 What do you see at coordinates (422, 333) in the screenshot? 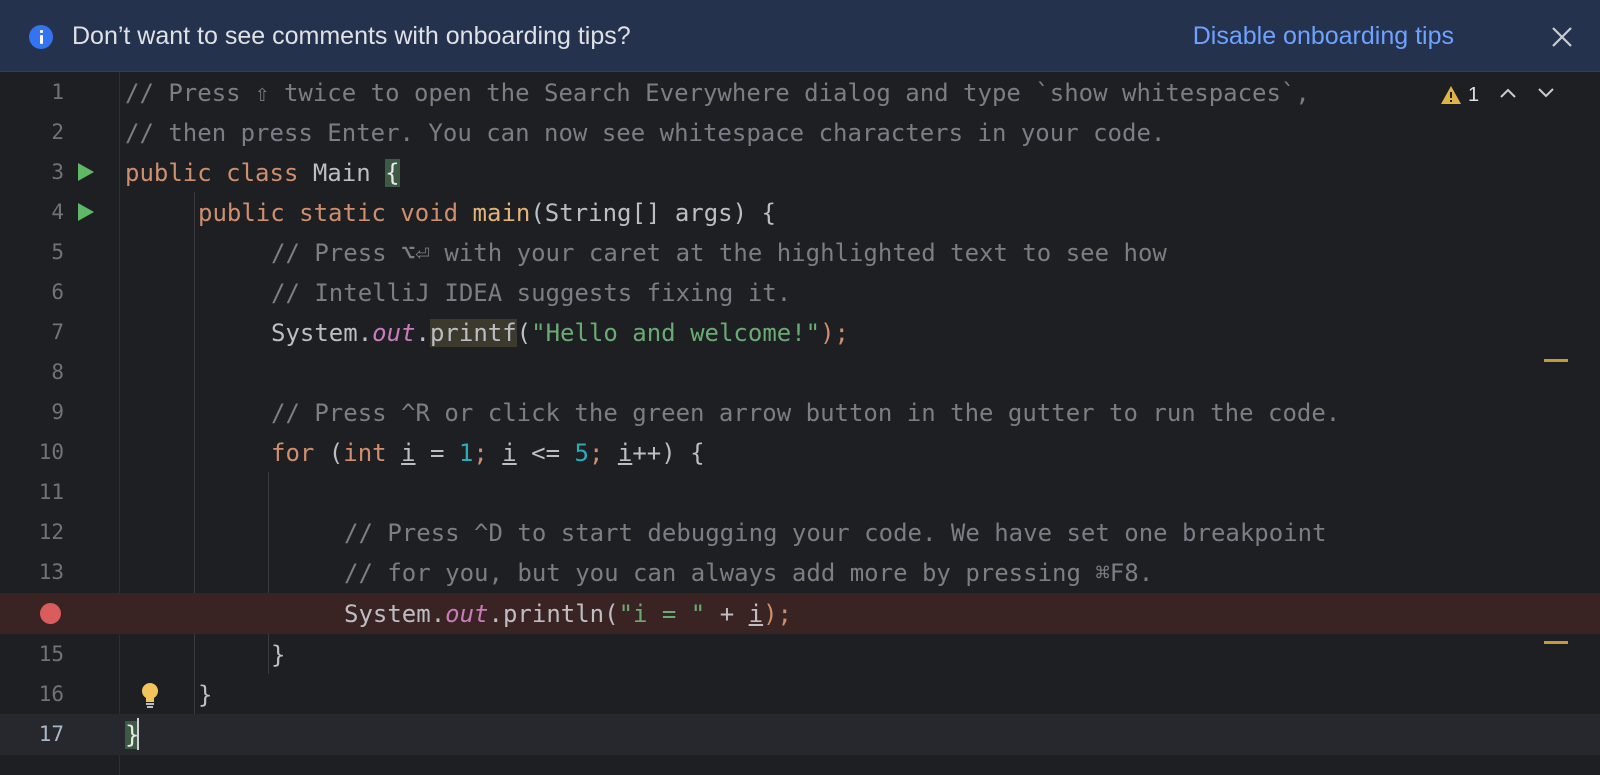
I see `code-text: .` at bounding box center [422, 333].